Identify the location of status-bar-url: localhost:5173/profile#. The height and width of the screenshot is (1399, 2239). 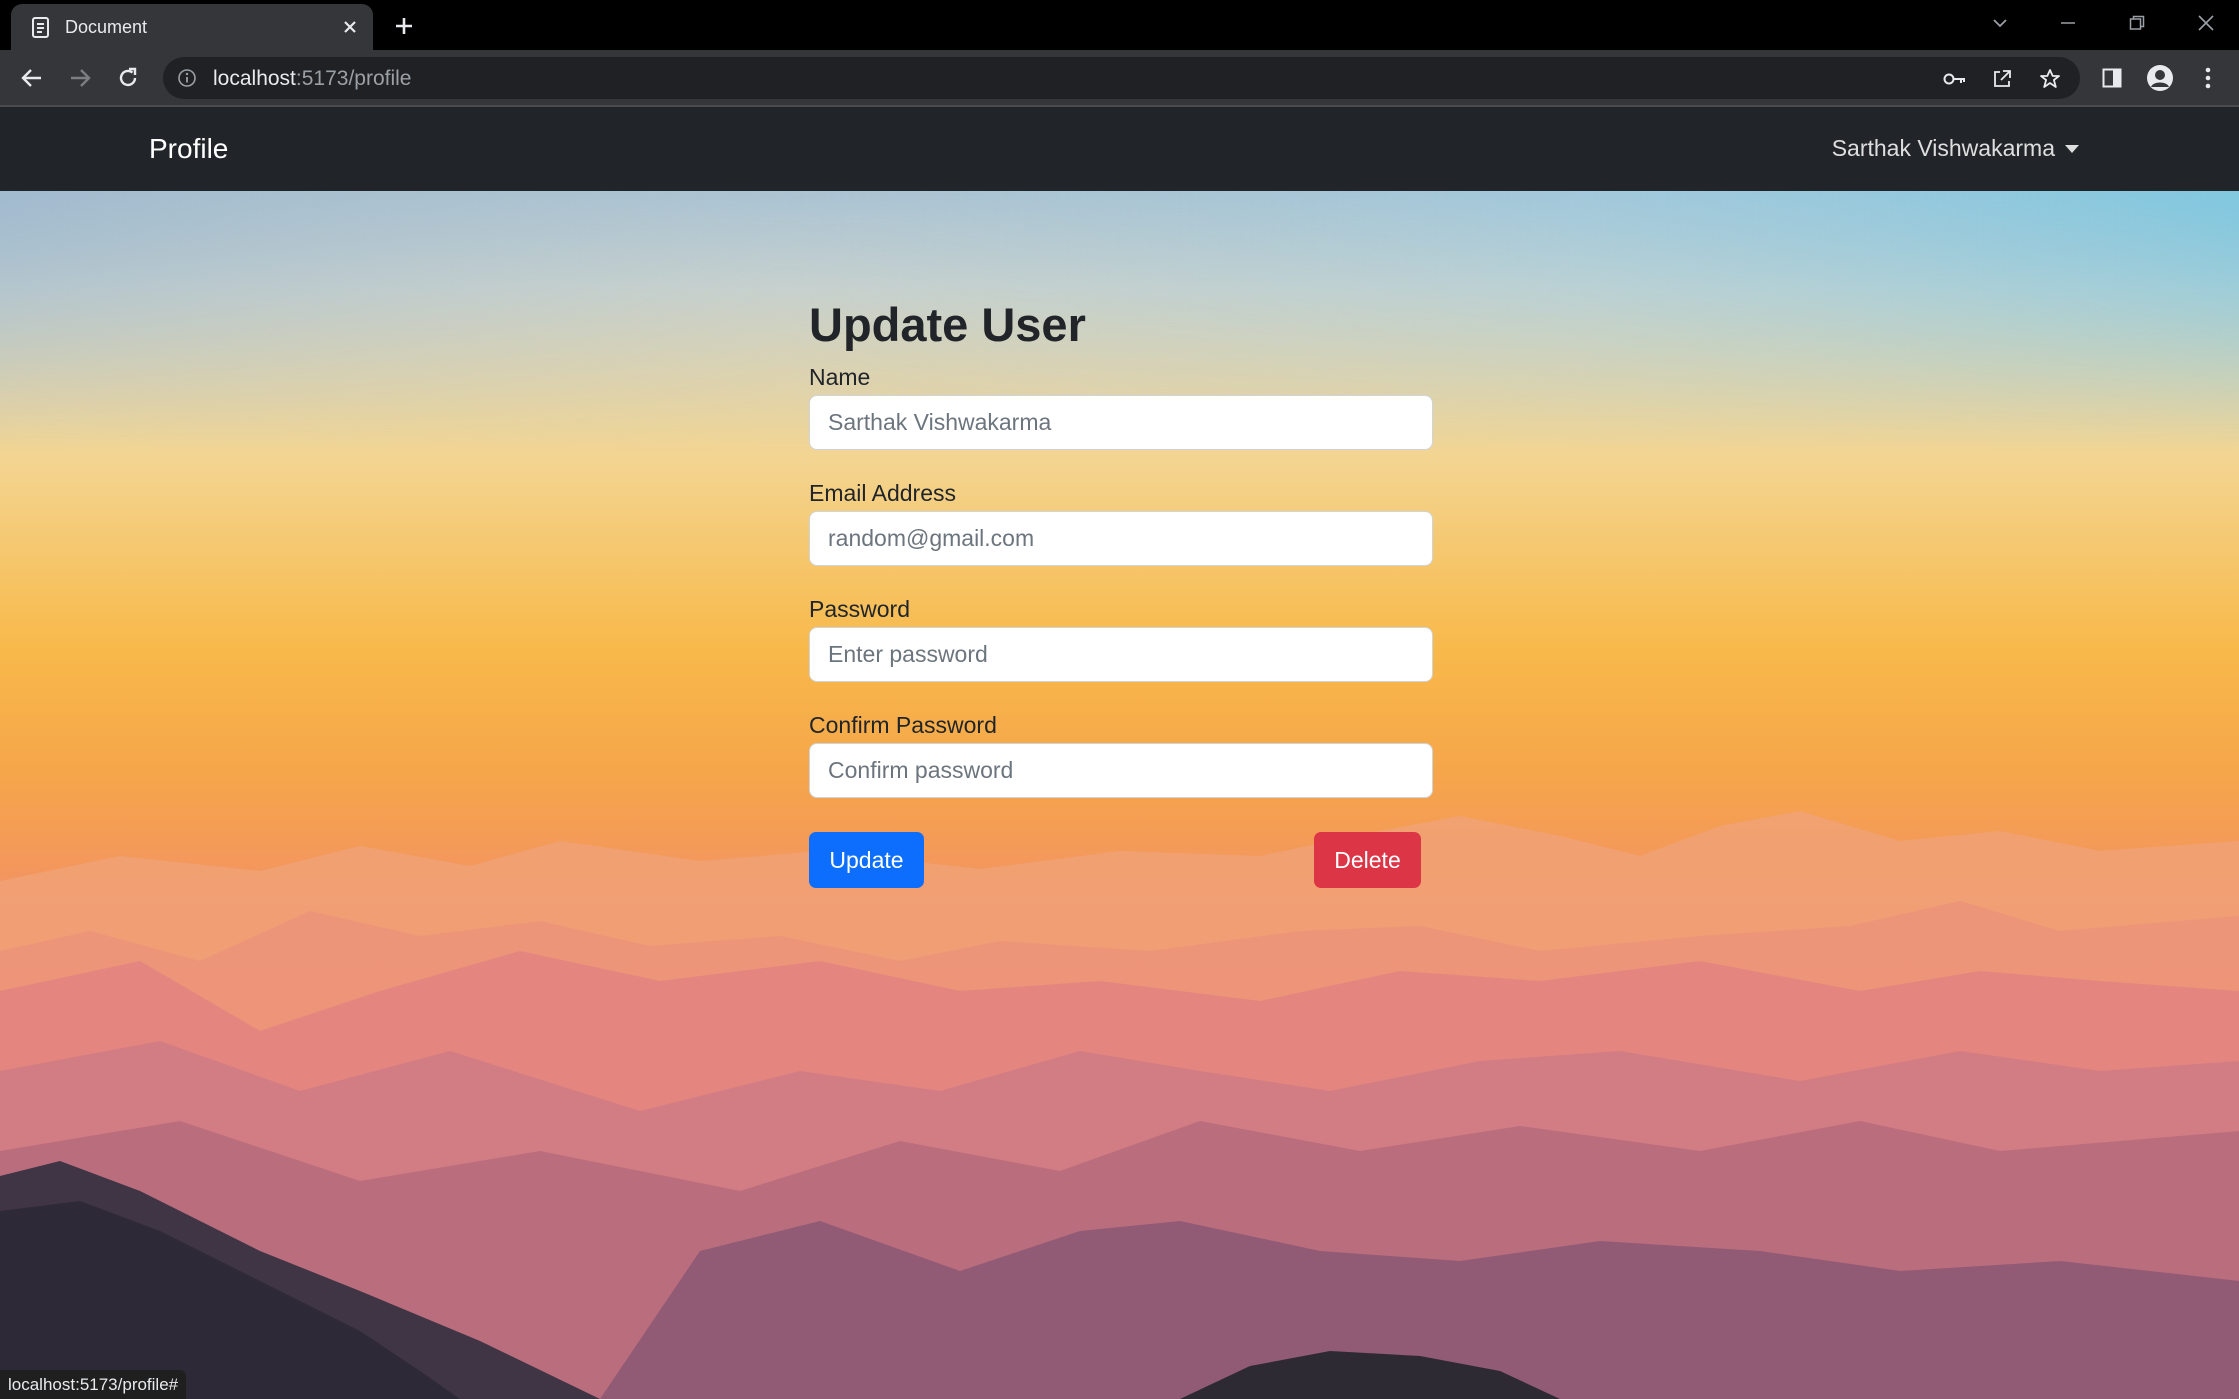
(93, 1384).